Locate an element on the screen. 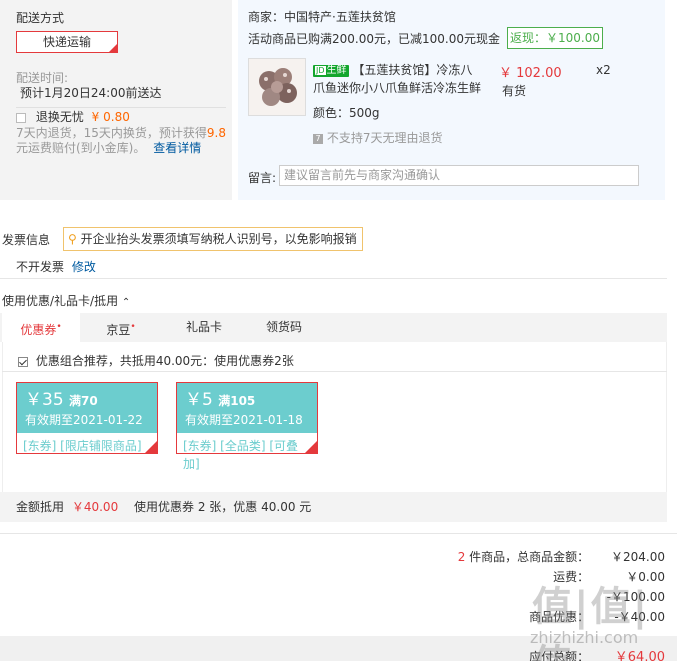 This screenshot has width=677, height=661. coupon-expiry: 有效期至2021-01-22 is located at coordinates (84, 420).